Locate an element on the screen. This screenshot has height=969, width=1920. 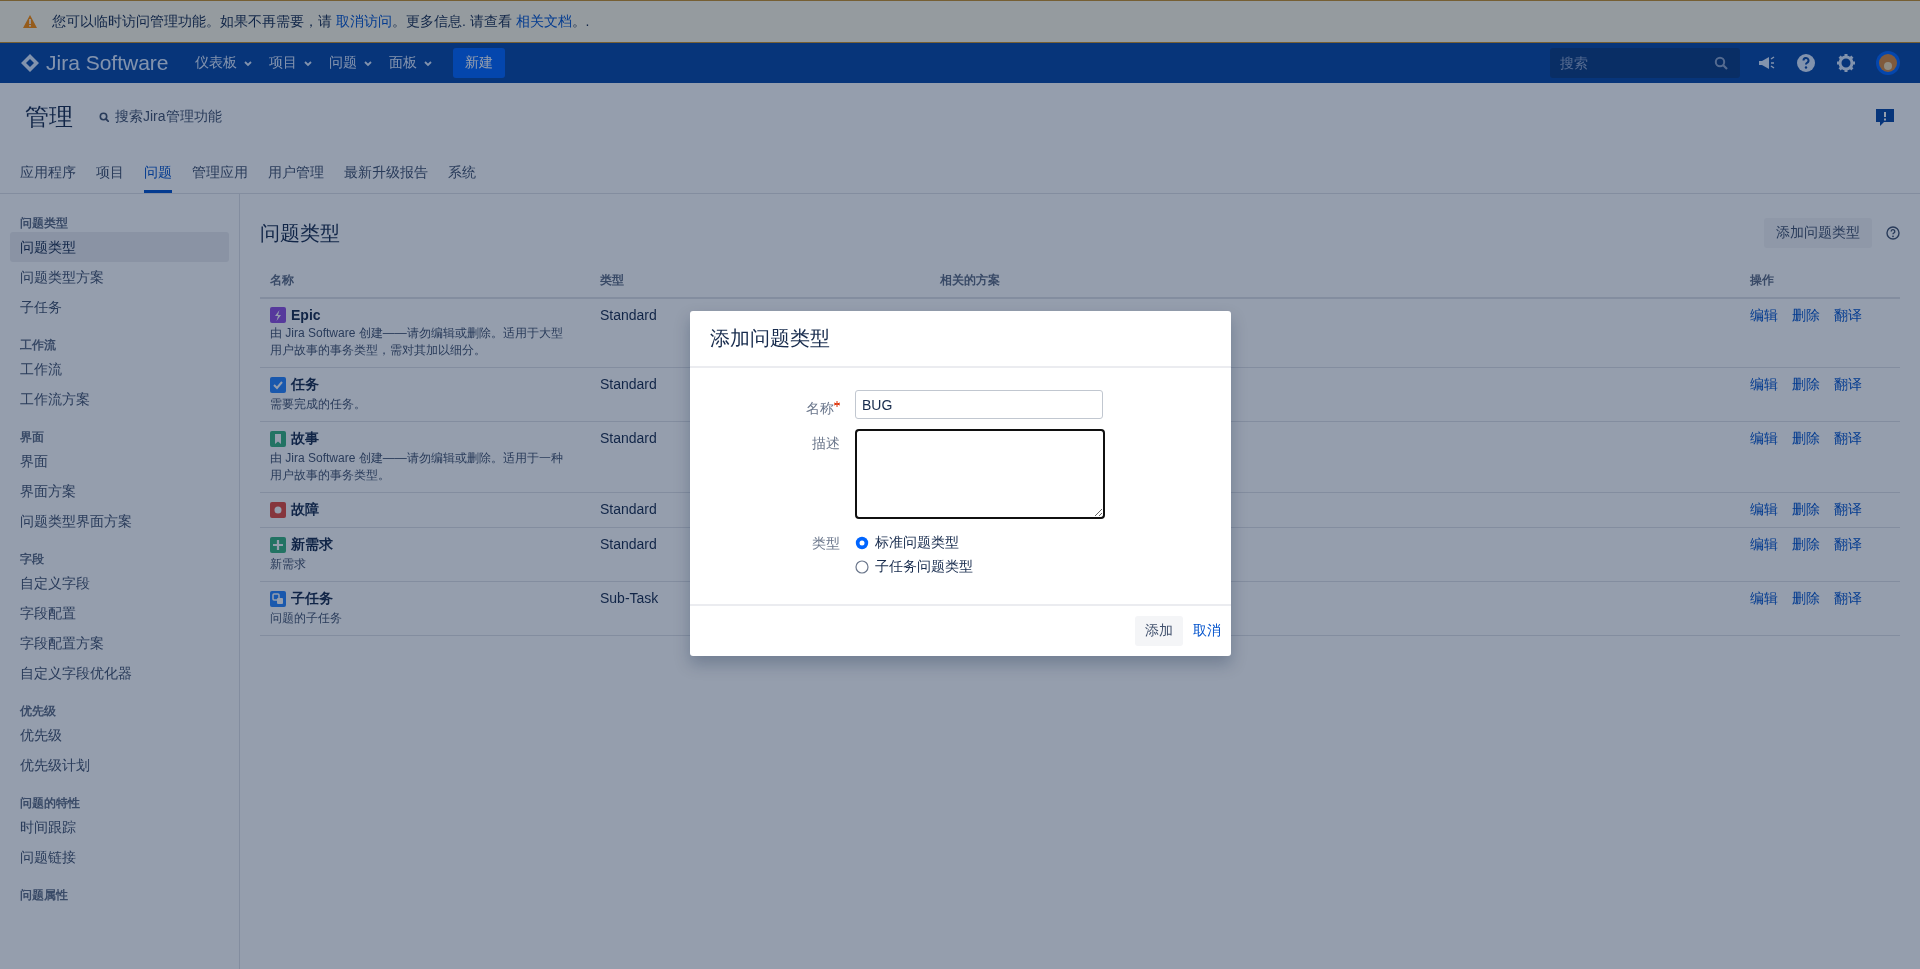
notice-link: 相关文档 is located at coordinates (543, 20).